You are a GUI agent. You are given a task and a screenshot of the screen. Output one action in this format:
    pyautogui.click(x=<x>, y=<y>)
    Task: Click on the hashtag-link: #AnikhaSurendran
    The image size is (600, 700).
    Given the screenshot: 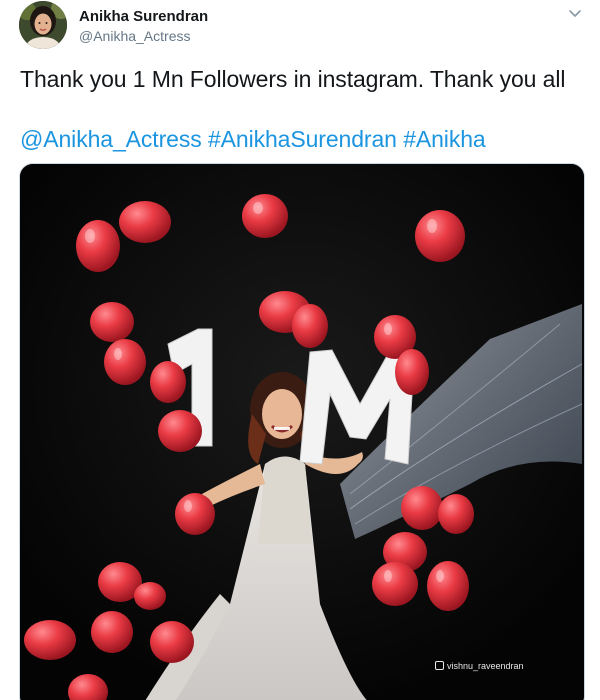 What is the action you would take?
    pyautogui.click(x=302, y=139)
    